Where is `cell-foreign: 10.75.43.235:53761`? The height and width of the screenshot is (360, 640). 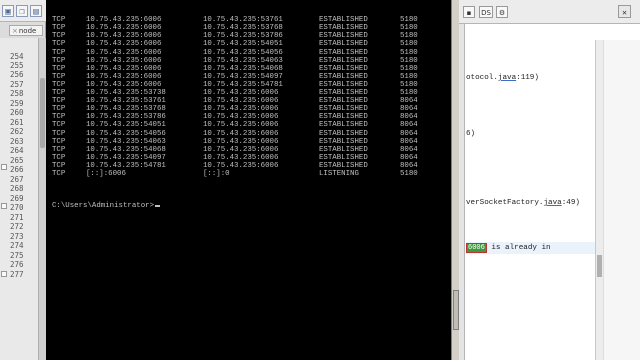 cell-foreign: 10.75.43.235:53761 is located at coordinates (243, 20).